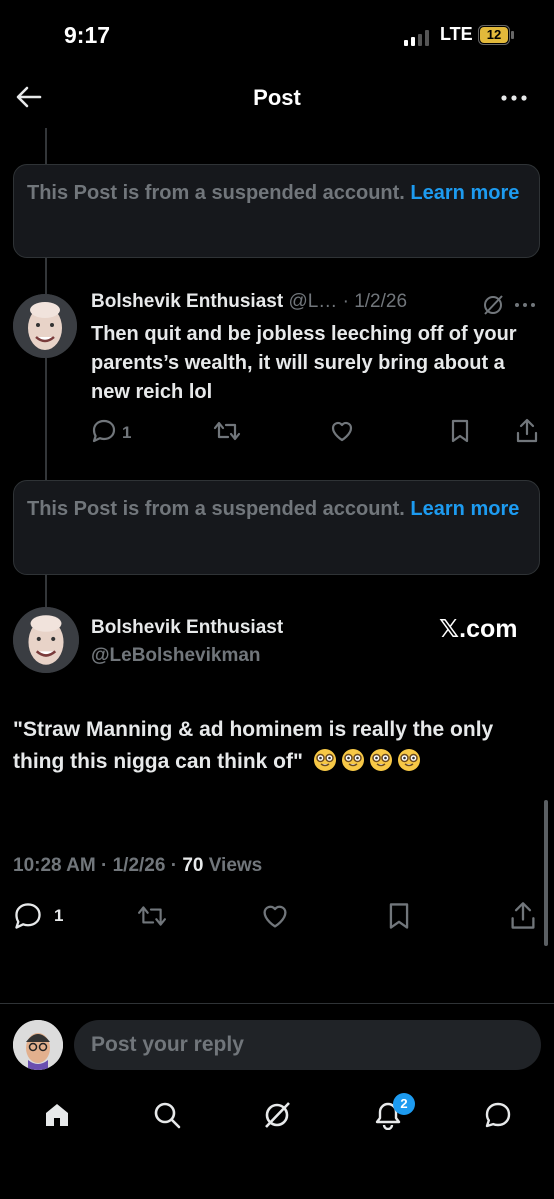 The image size is (554, 1199). I want to click on battery-level: 12, so click(494, 34).